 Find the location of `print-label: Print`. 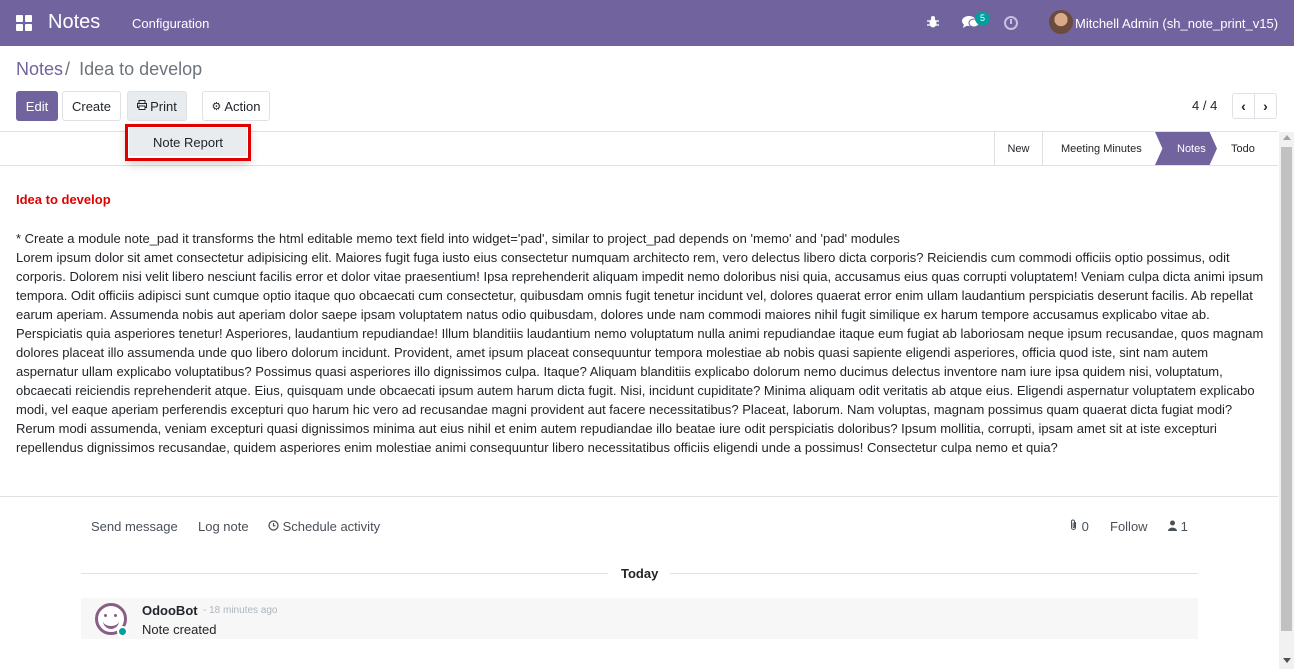

print-label: Print is located at coordinates (163, 106).